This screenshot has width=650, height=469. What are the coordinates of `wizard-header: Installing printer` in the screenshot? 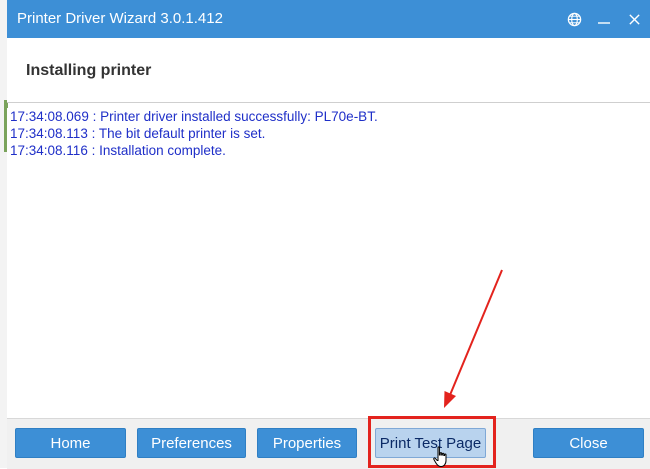 It's located at (328, 70).